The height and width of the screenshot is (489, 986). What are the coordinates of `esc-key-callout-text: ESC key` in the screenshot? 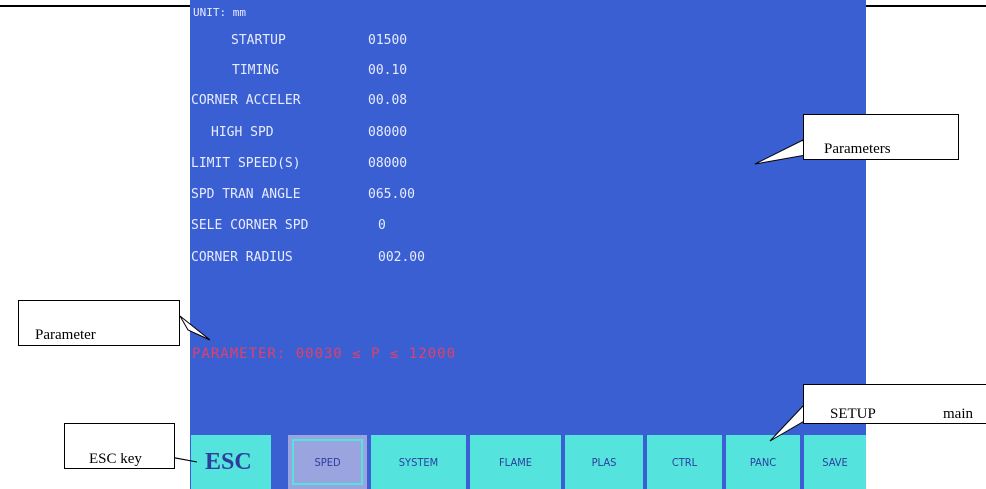 It's located at (115, 459).